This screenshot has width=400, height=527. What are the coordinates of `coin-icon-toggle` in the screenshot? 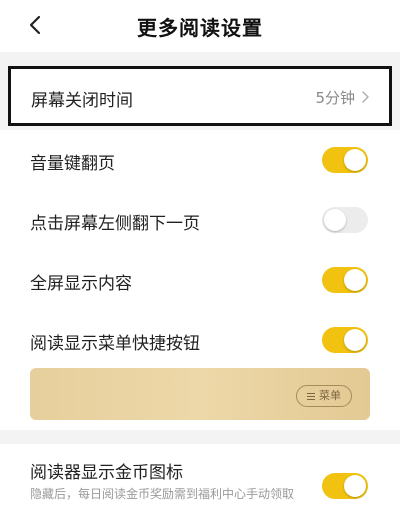 It's located at (345, 486).